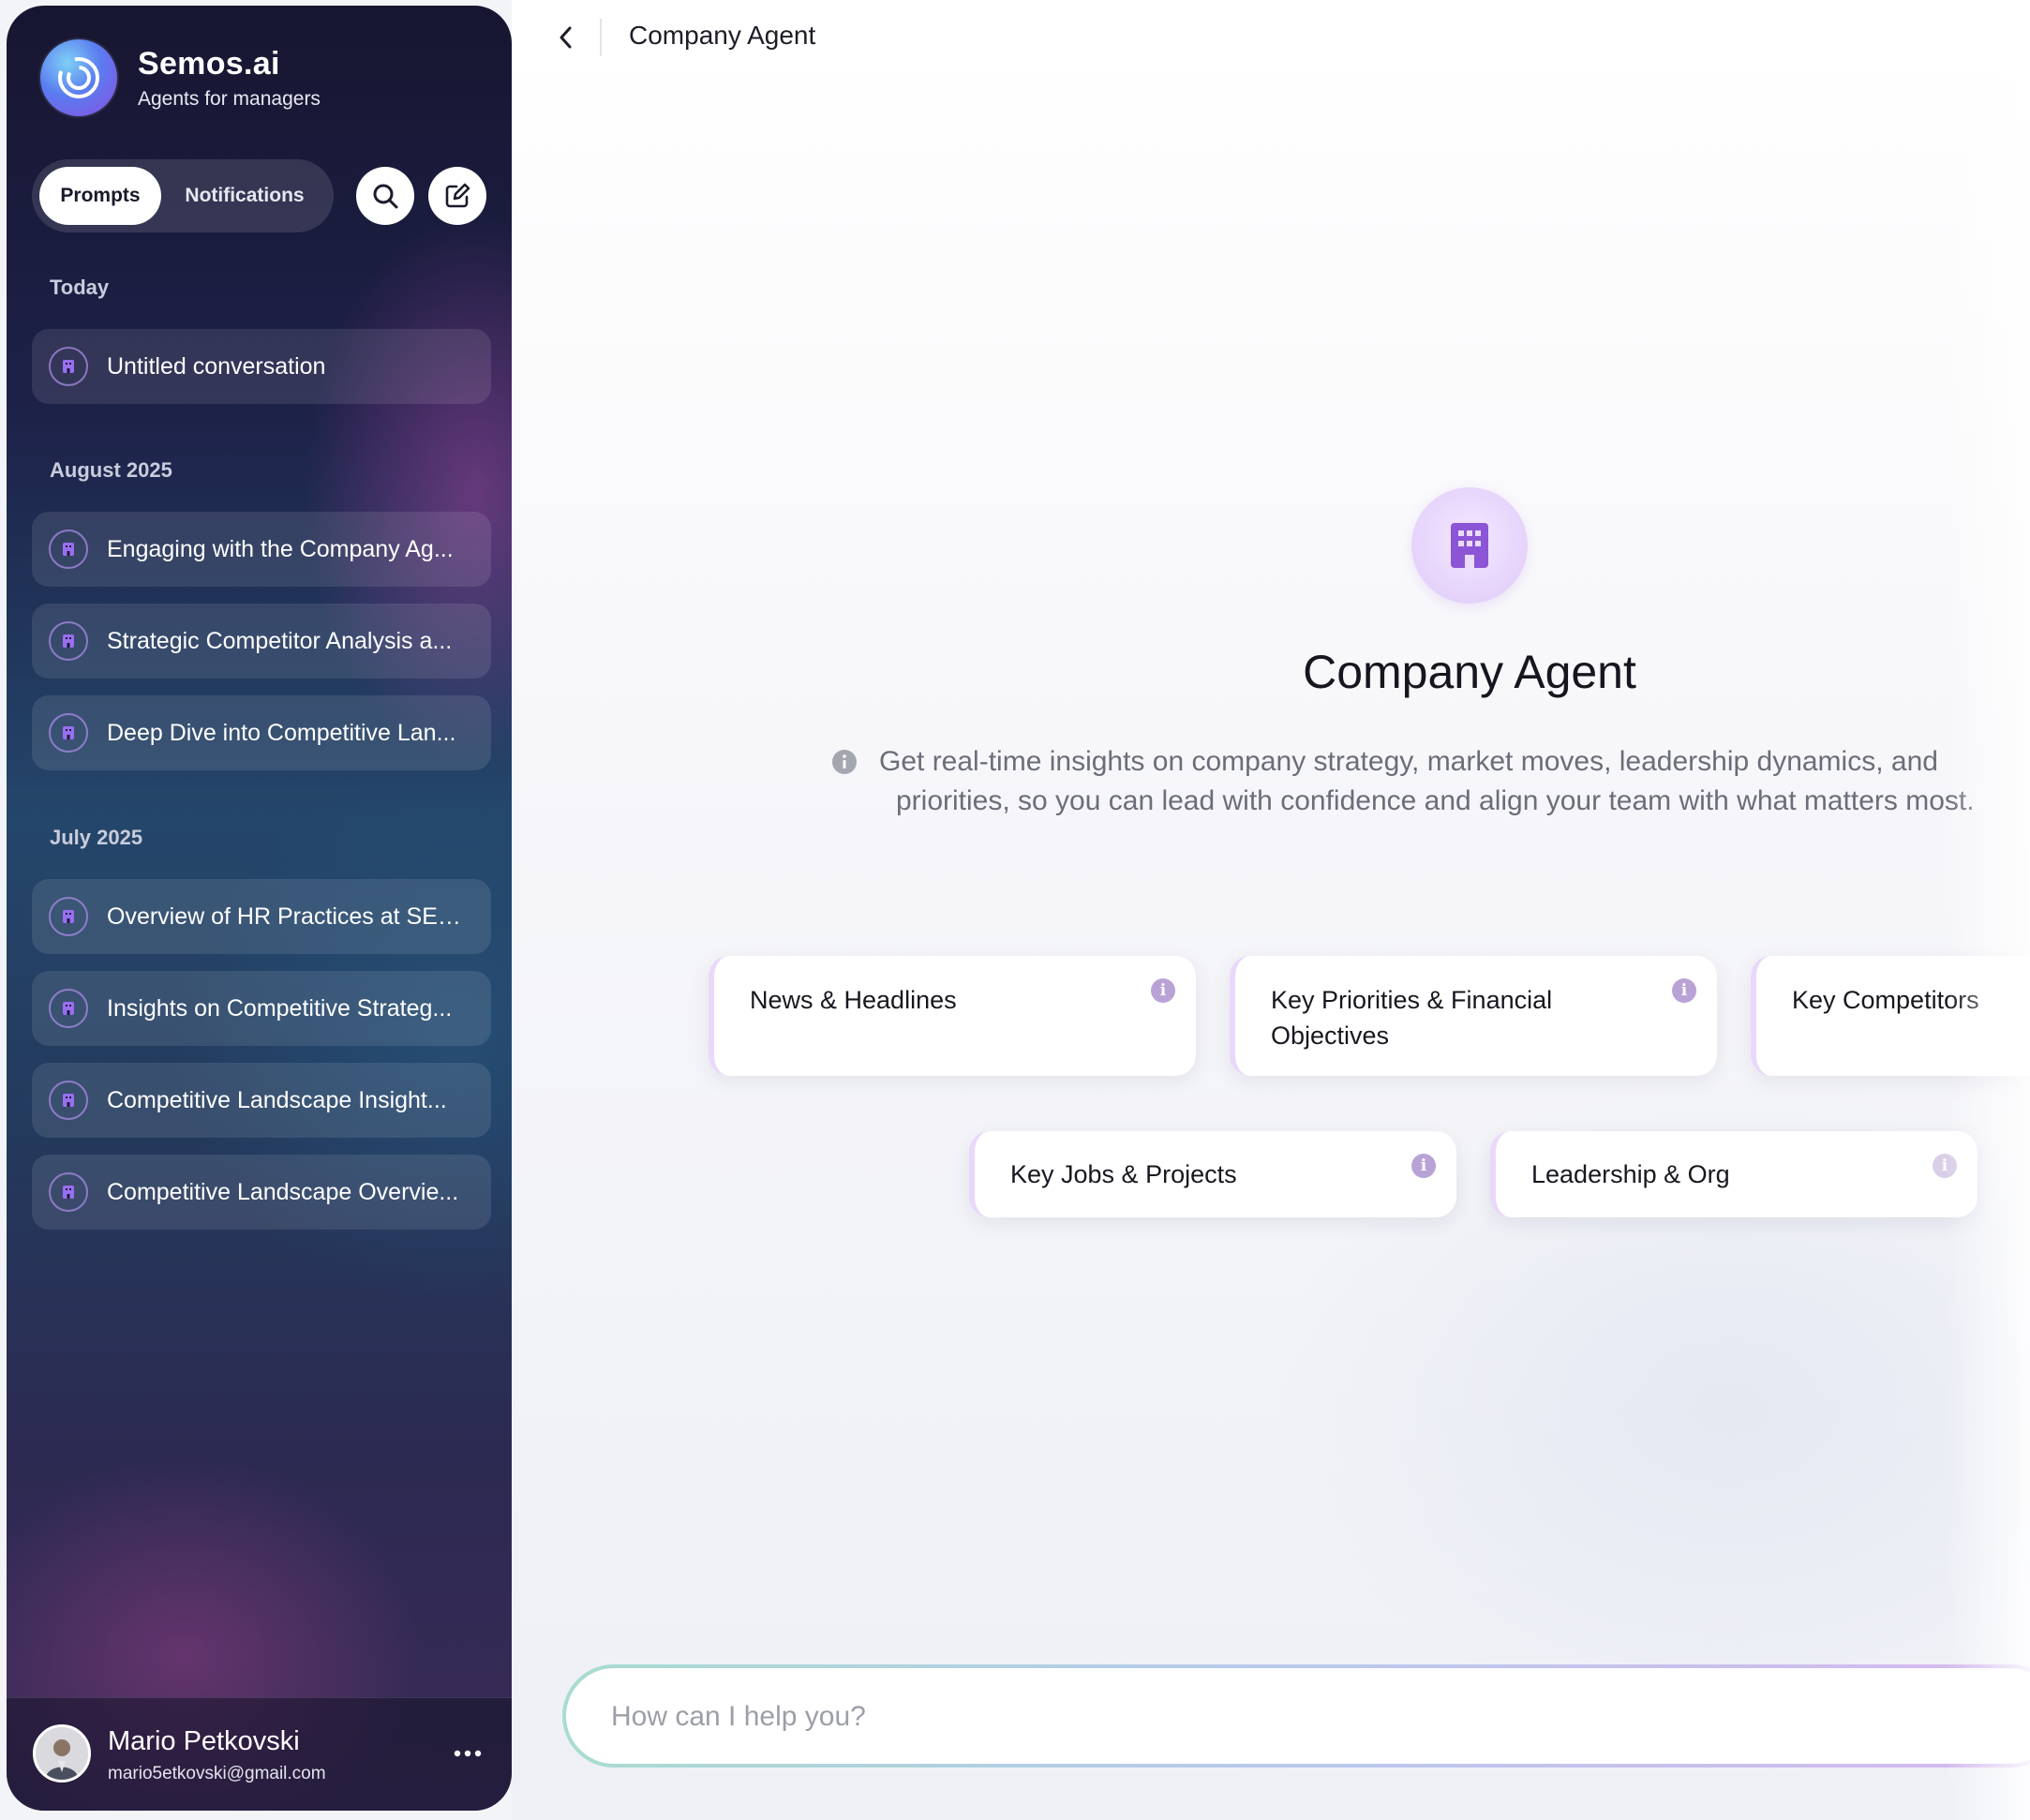  What do you see at coordinates (1988, 948) in the screenshot?
I see `right-edge-fade` at bounding box center [1988, 948].